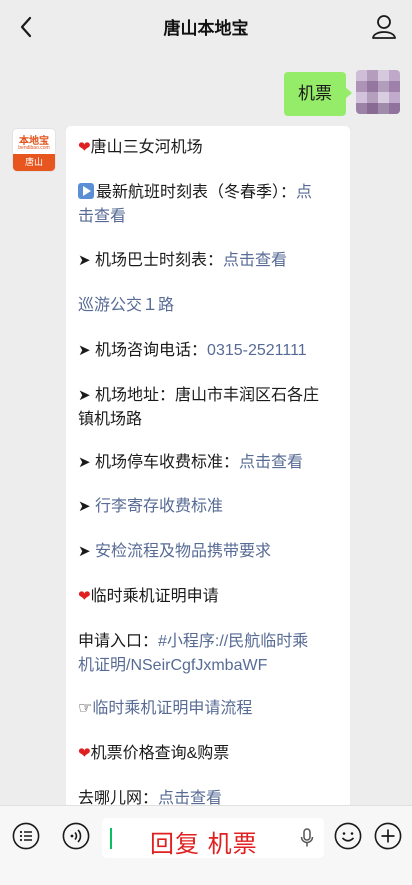  I want to click on schedule-row: 最新航班时刻表（冬春季）：点, so click(209, 193).